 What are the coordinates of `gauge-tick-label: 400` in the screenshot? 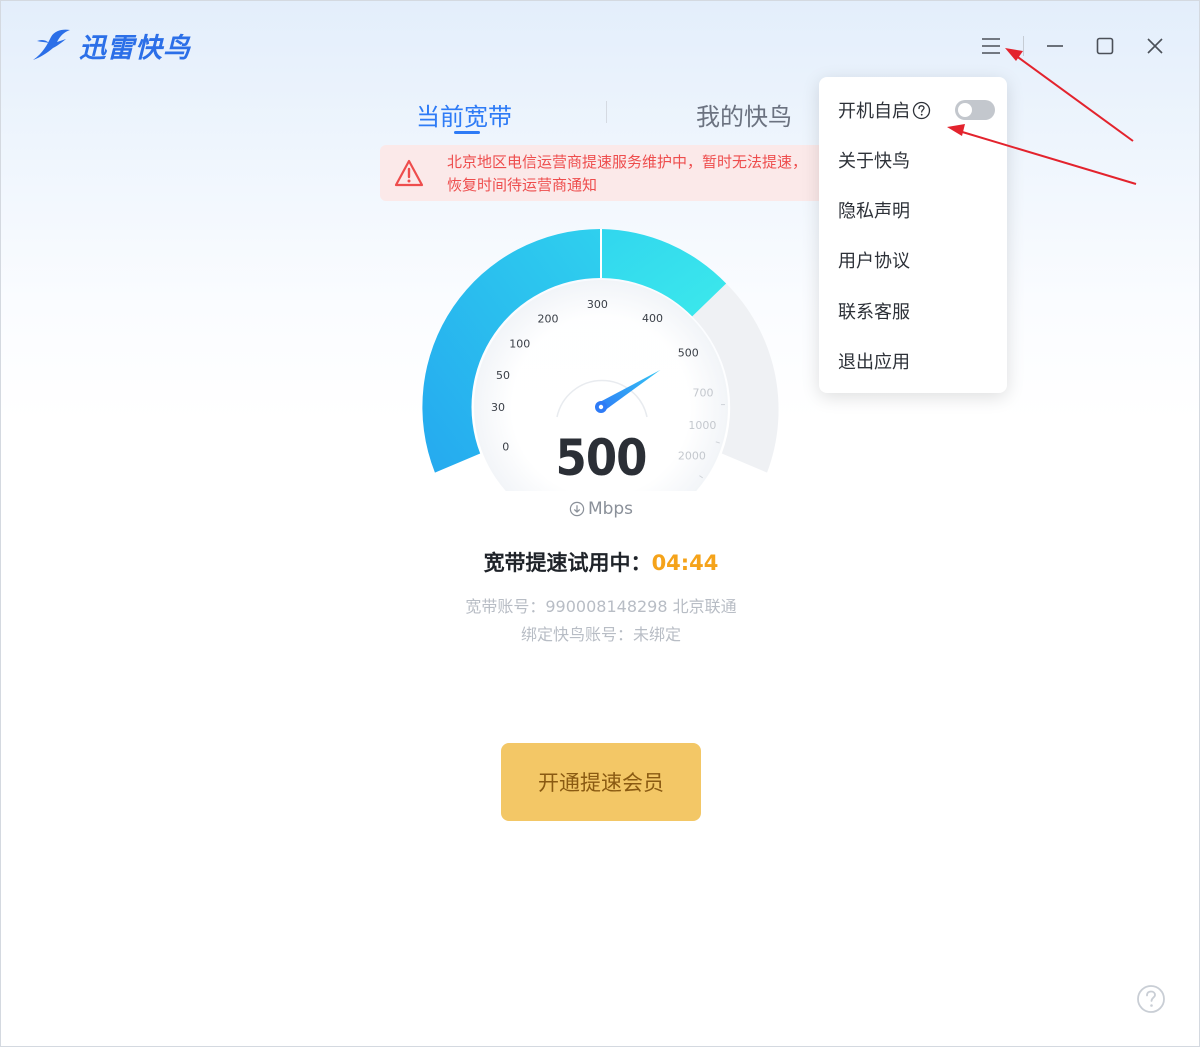 It's located at (652, 318).